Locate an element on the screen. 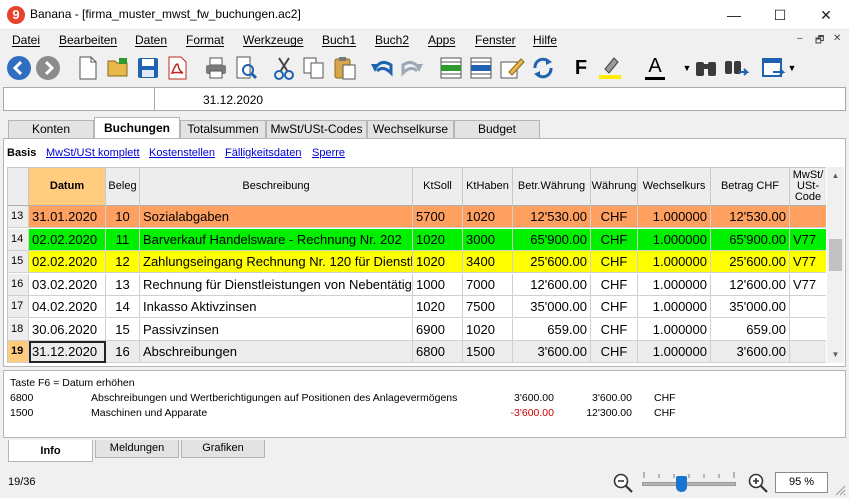 This screenshot has width=849, height=498. save-icon is located at coordinates (148, 68).